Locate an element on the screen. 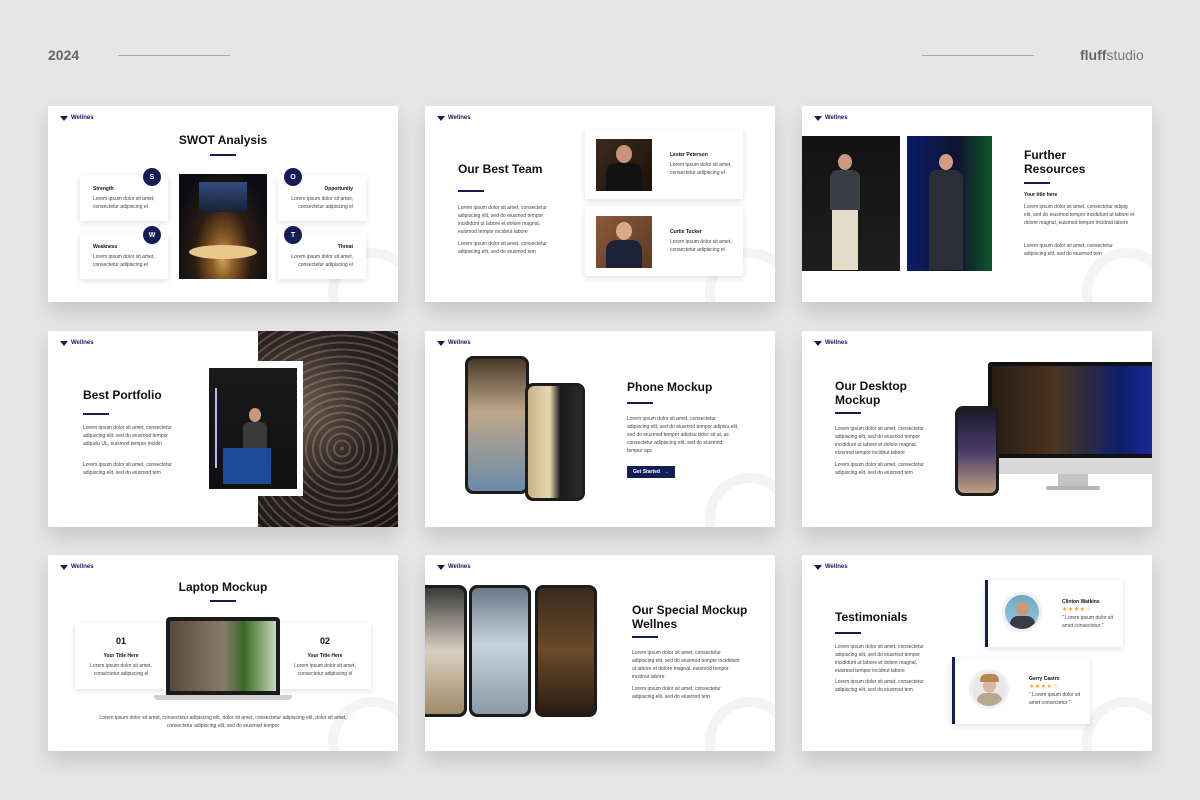 Image resolution: width=1200 pixels, height=800 pixels. laptop-base is located at coordinates (223, 697).